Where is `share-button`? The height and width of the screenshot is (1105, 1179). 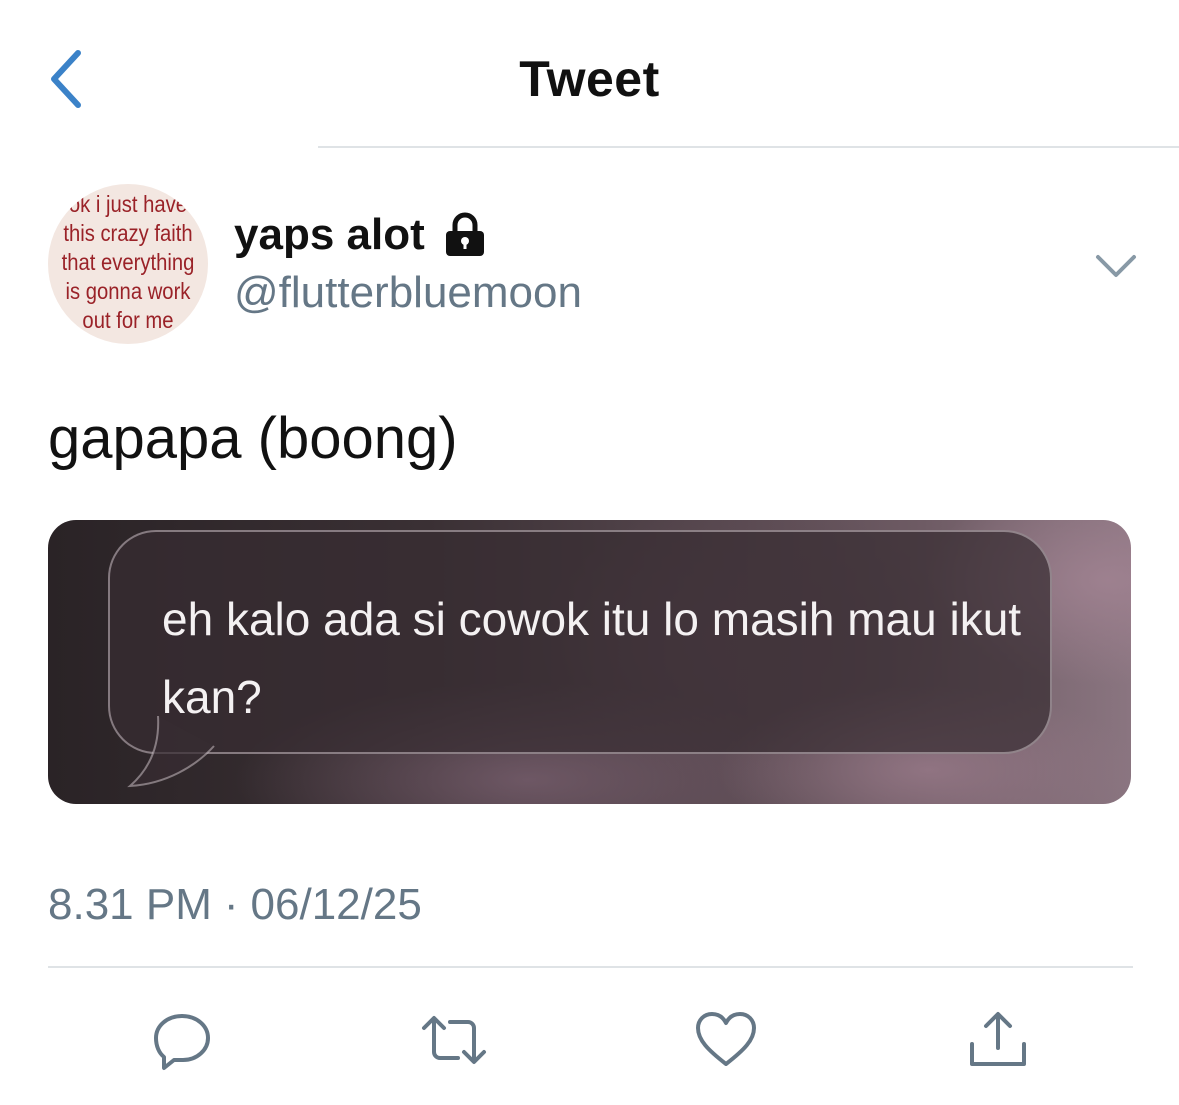
share-button is located at coordinates (998, 1040).